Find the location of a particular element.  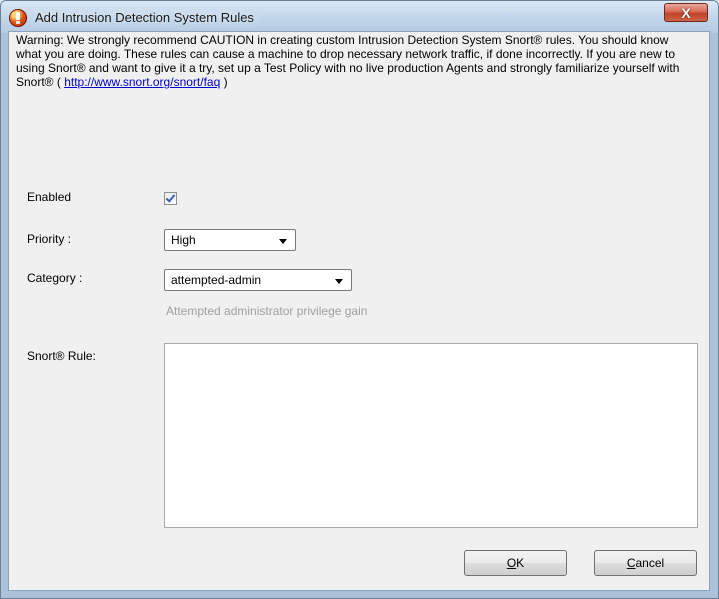

category-select: attempted-admin is located at coordinates (258, 280).